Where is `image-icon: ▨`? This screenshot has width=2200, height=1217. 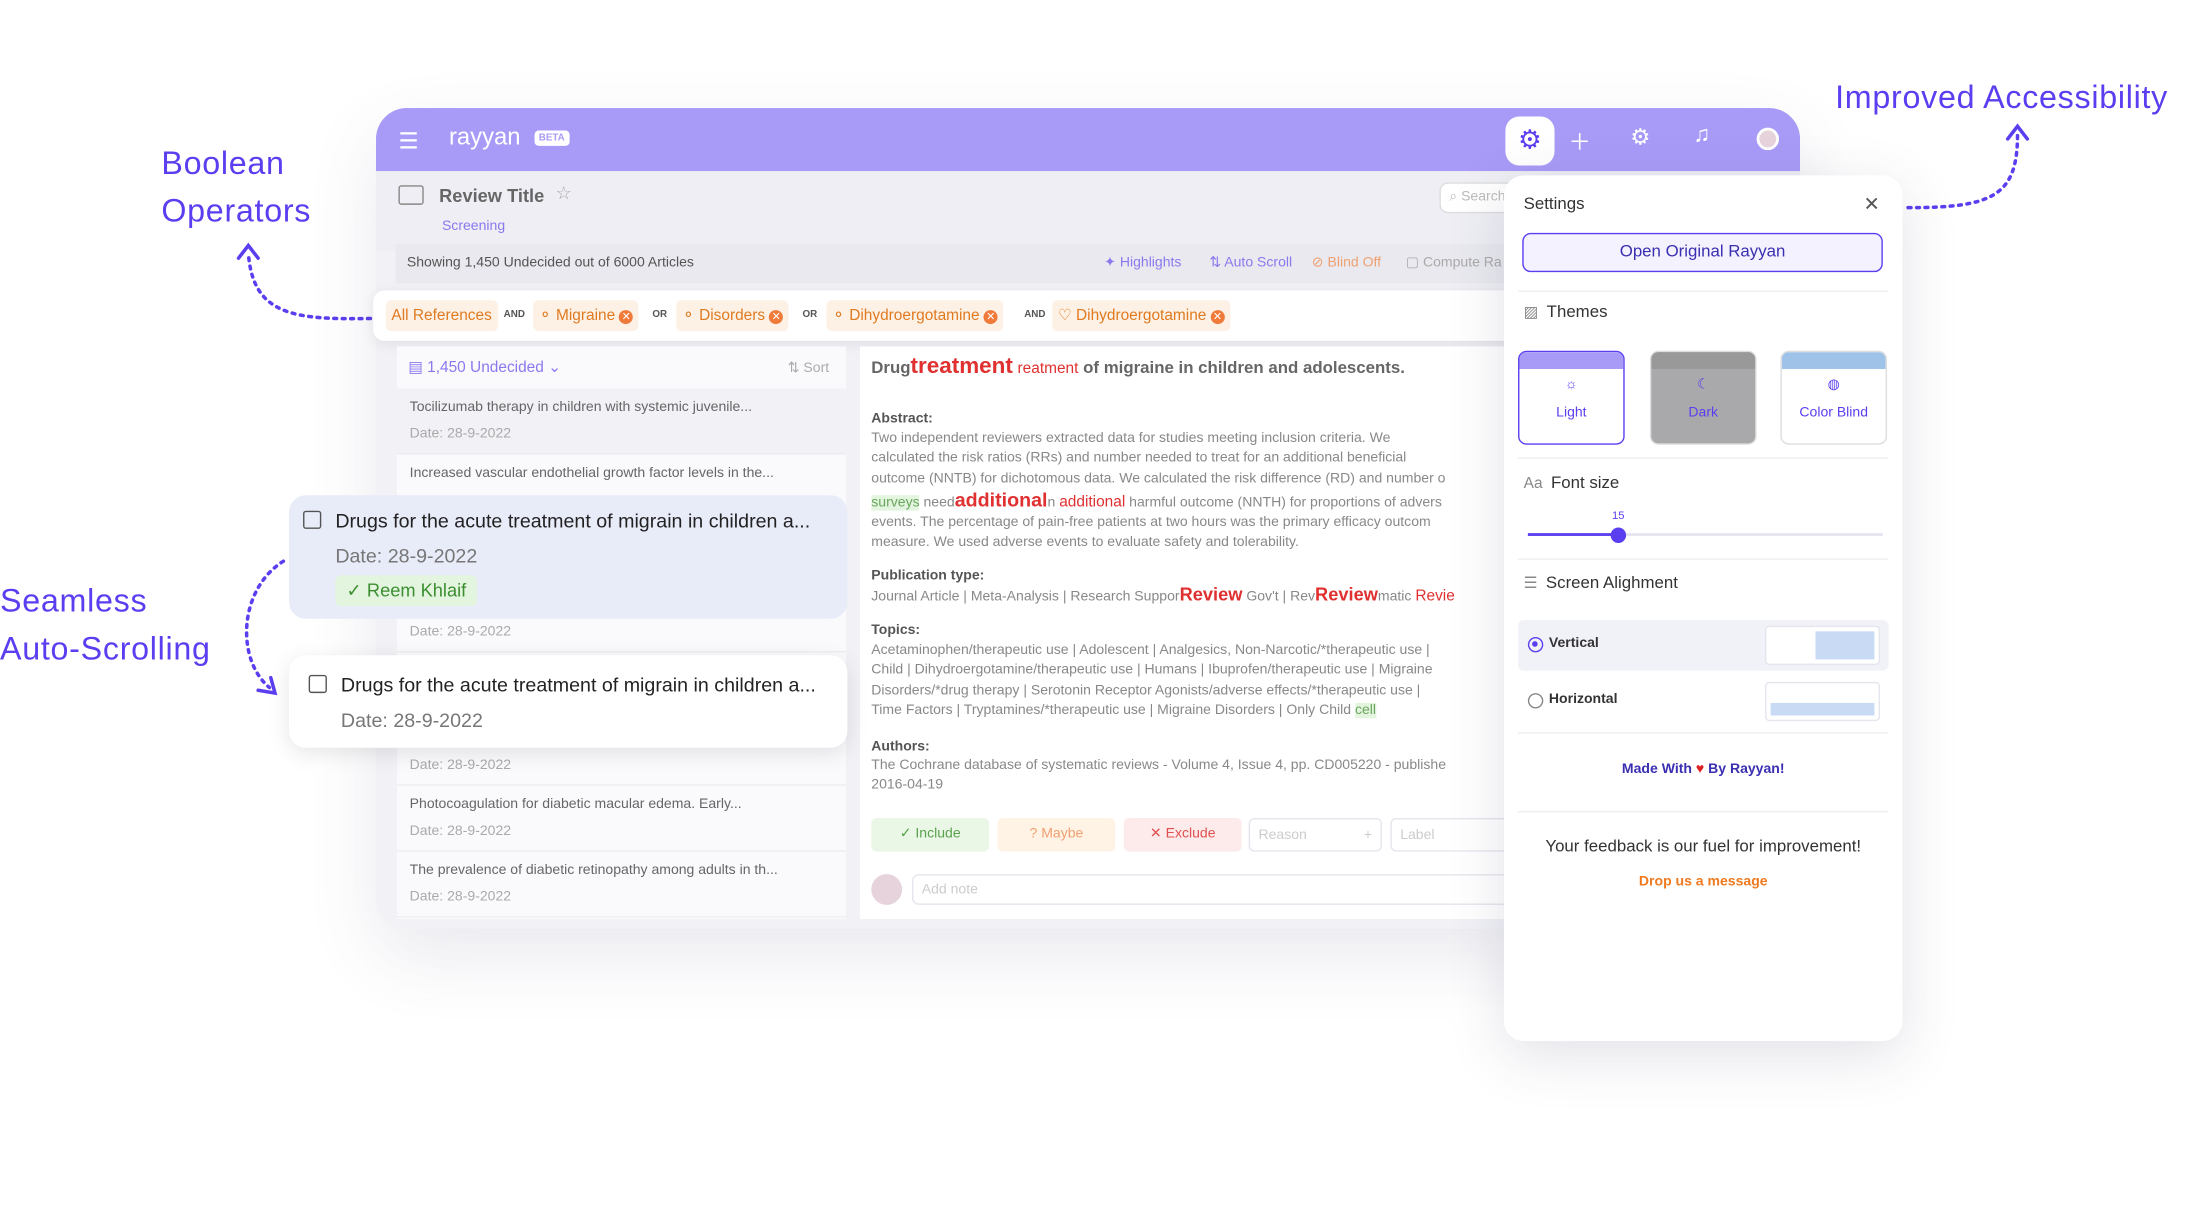
image-icon: ▨ is located at coordinates (1531, 313).